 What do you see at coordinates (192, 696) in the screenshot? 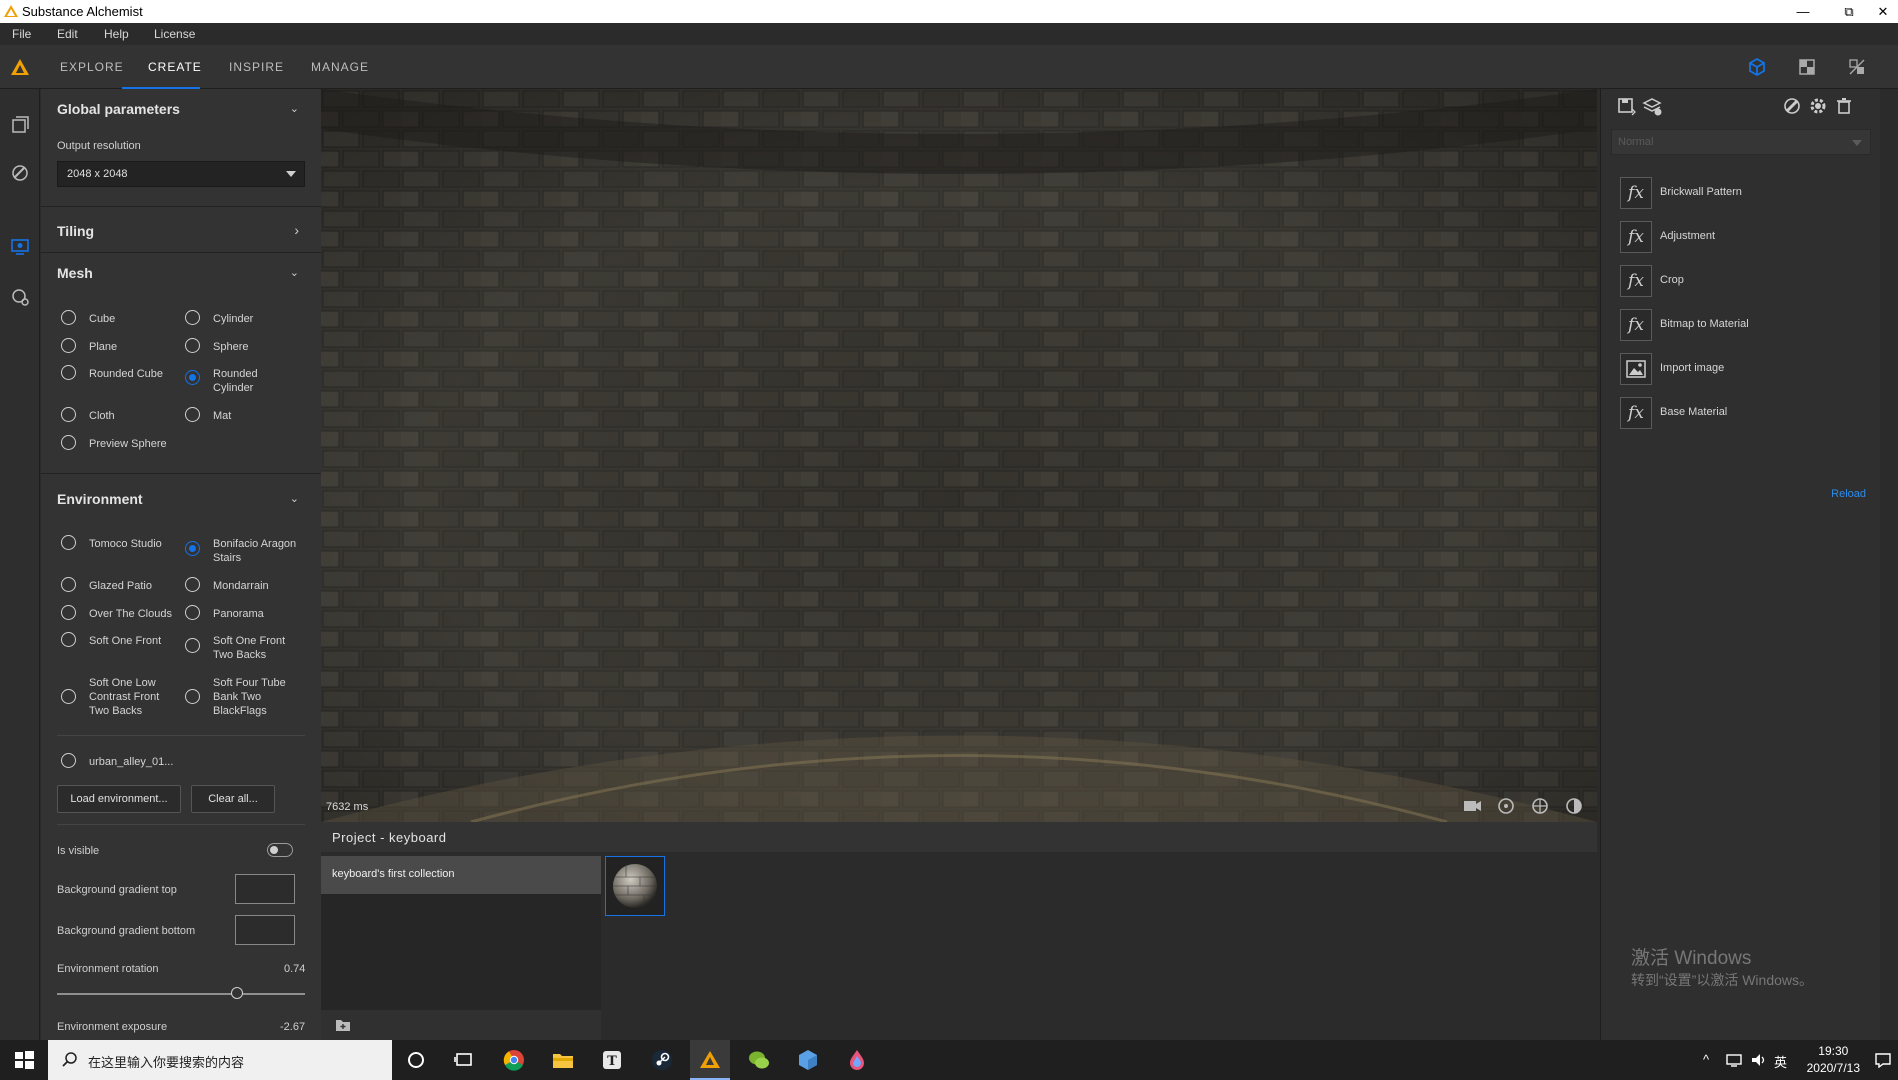
I see `env-radio-soft-four-tube-bank` at bounding box center [192, 696].